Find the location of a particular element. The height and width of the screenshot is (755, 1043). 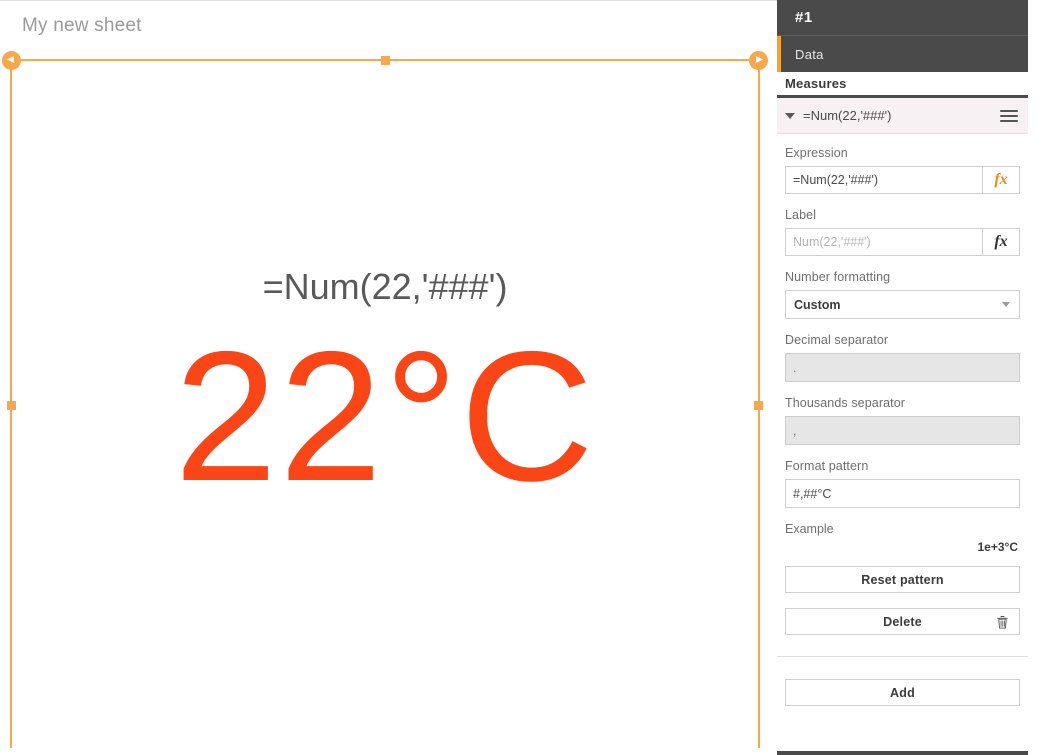

resize-handle-top is located at coordinates (385, 60).